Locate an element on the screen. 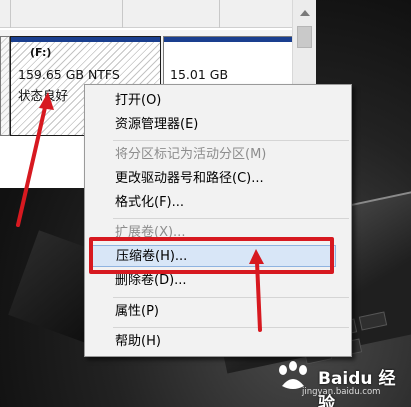  baidu-watermark: Baidu 经验 jingyan.baidu.com is located at coordinates (335, 383).